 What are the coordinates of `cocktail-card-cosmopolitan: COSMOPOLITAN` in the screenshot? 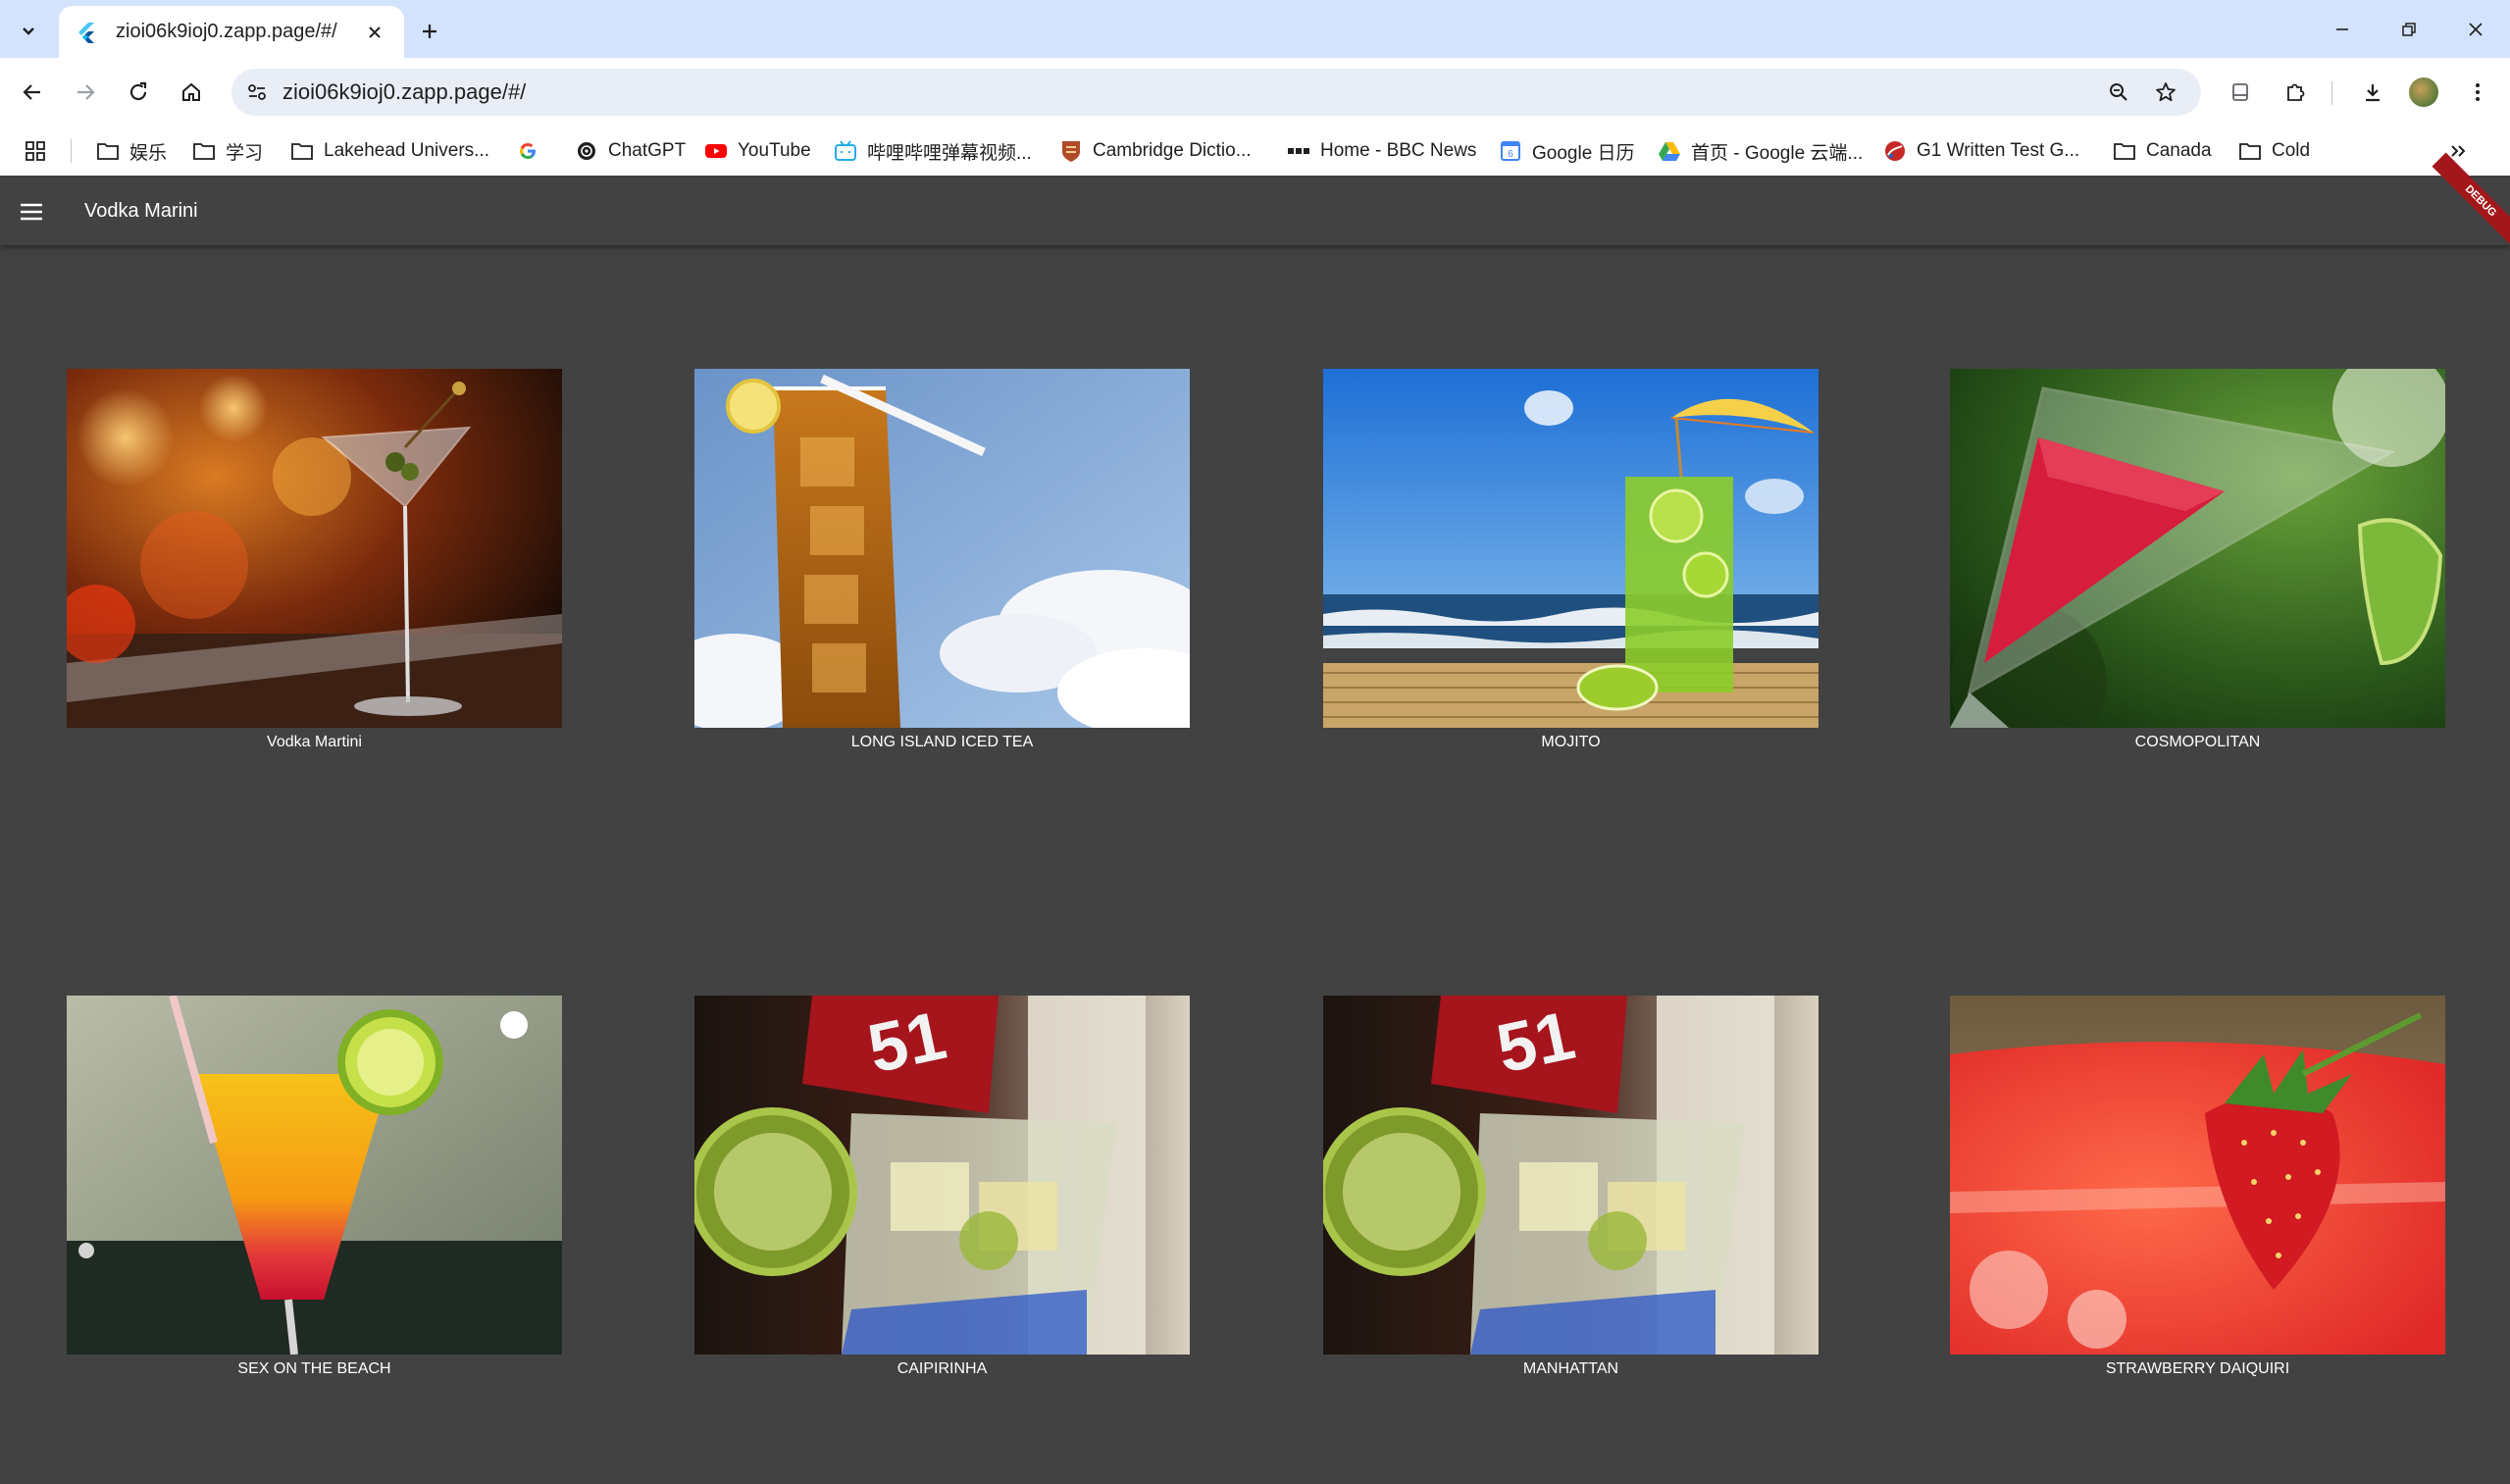 It's located at (2197, 560).